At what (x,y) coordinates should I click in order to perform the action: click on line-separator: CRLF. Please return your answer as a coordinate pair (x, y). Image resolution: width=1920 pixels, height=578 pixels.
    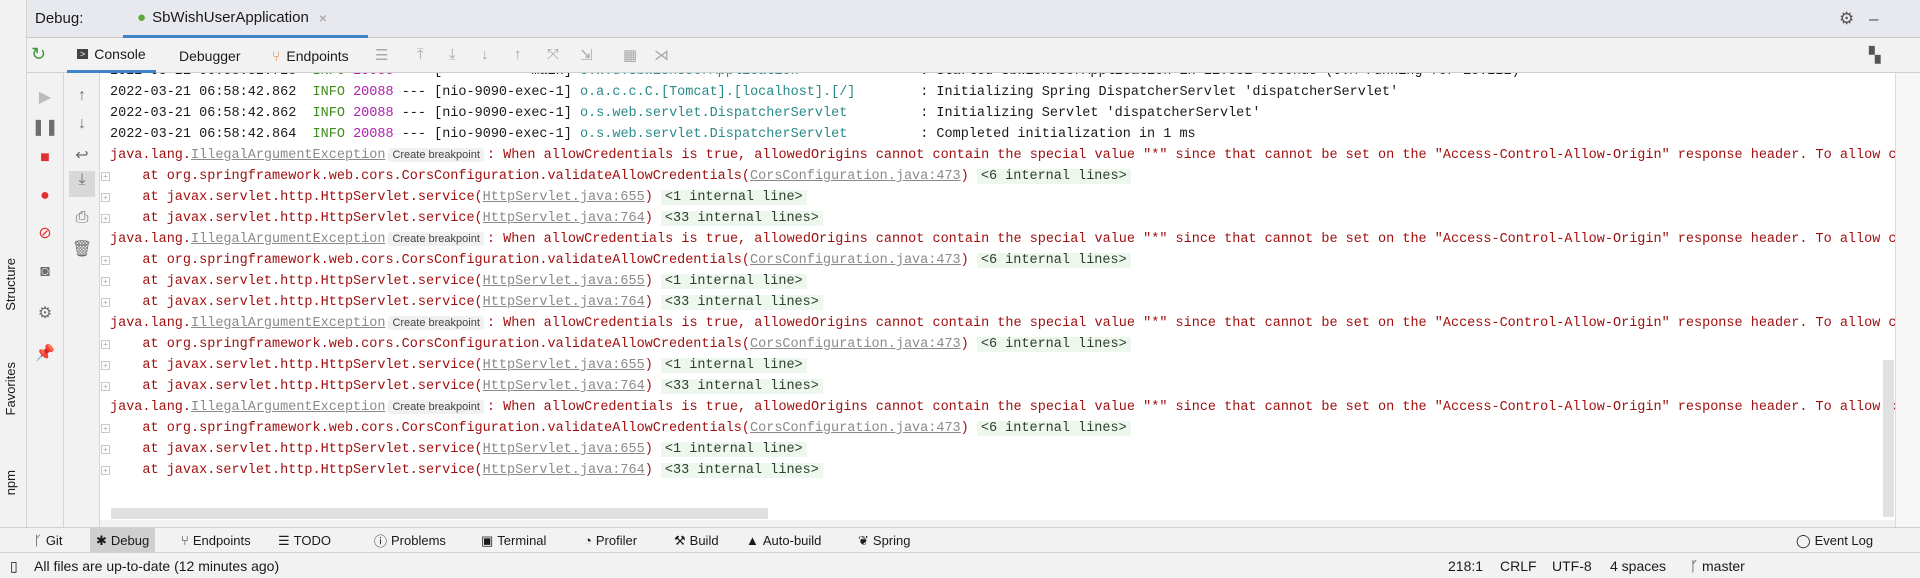
    Looking at the image, I should click on (1518, 566).